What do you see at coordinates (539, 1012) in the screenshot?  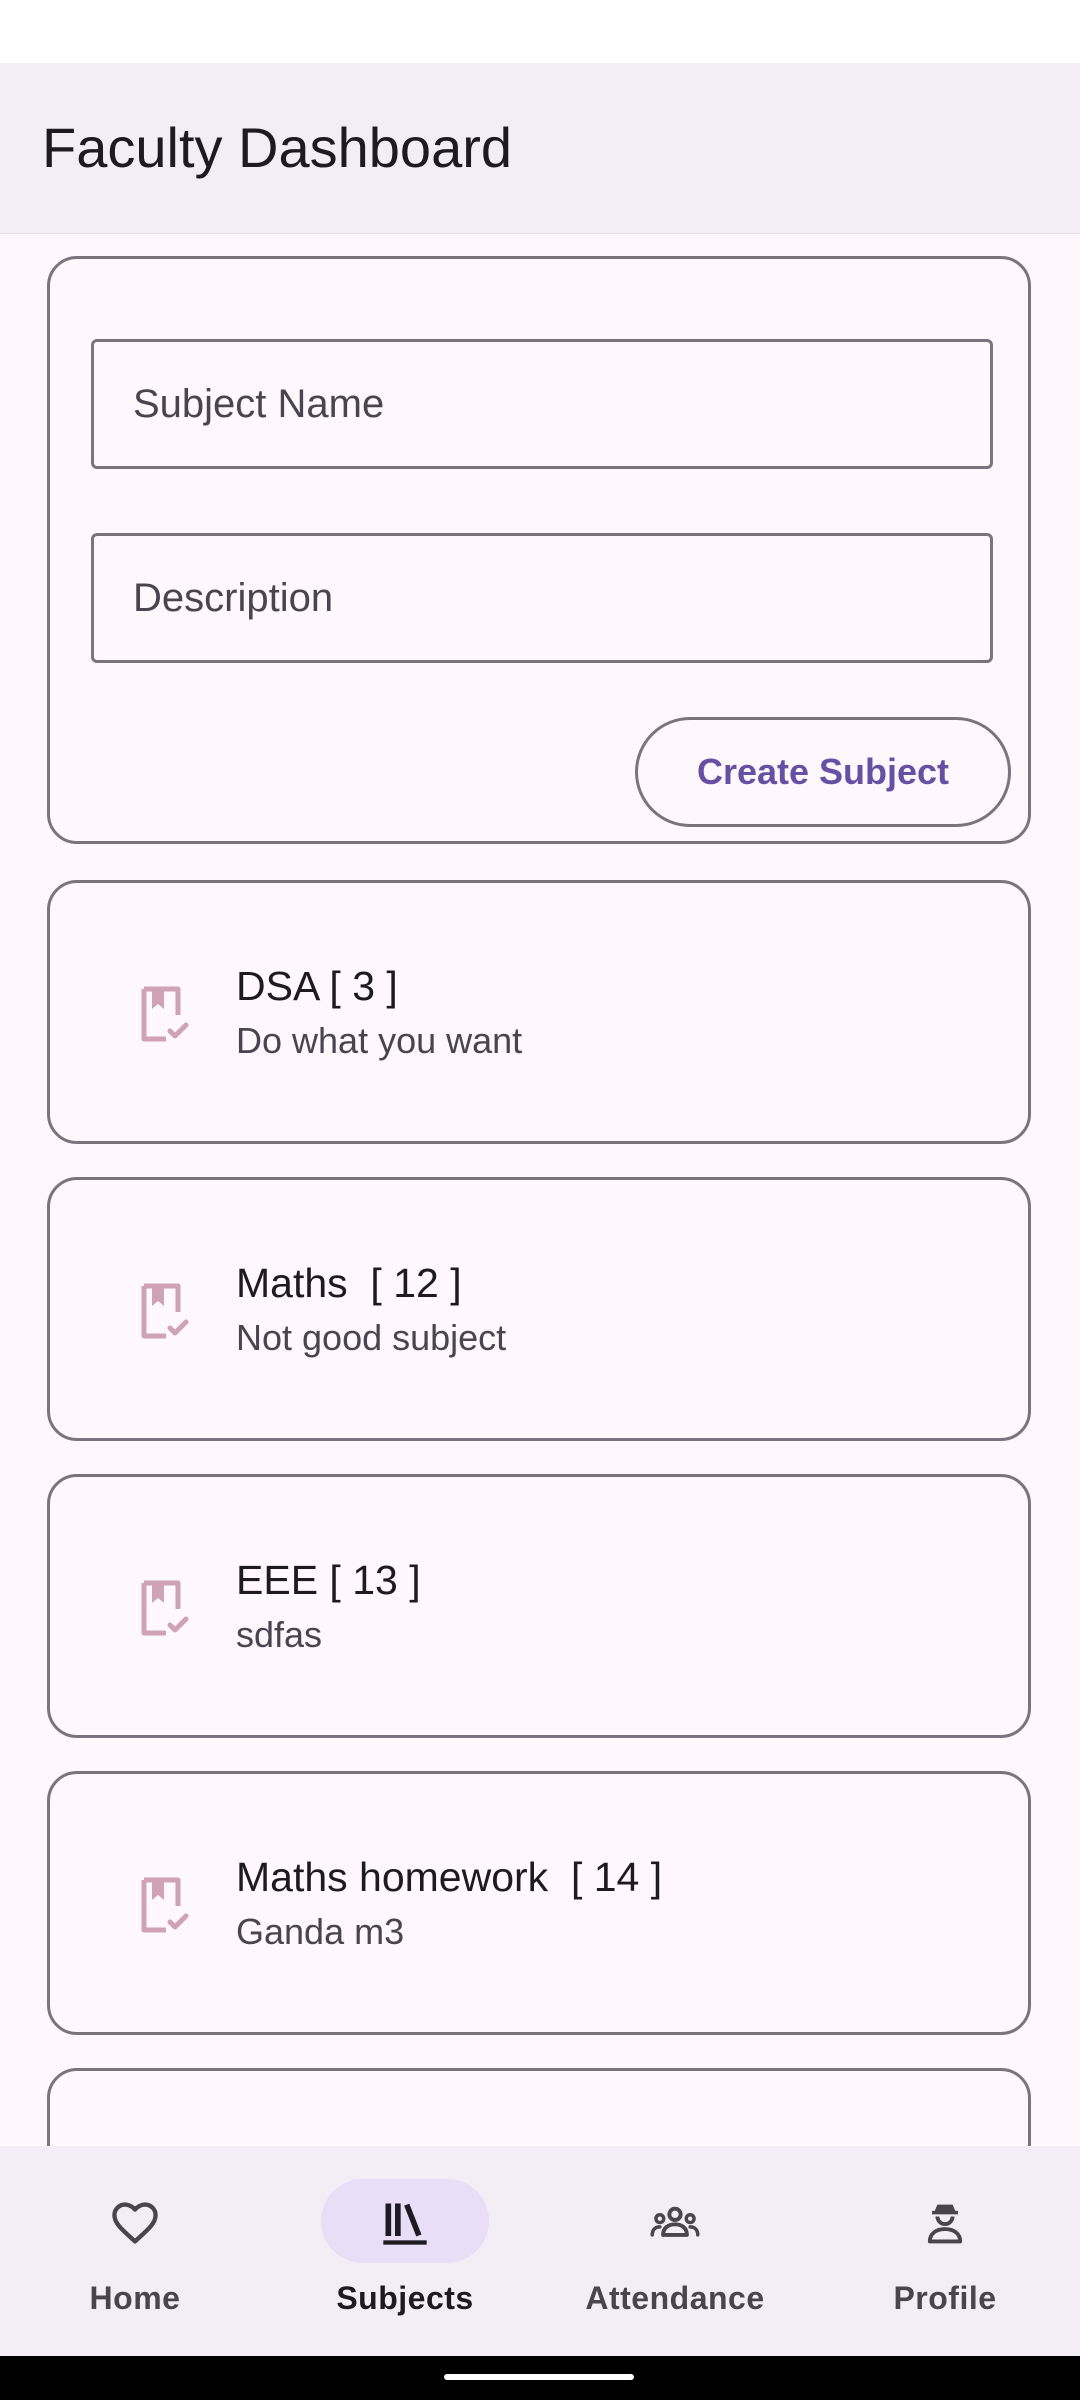 I see `subject-card: DSA [ 3 ] Do what you want` at bounding box center [539, 1012].